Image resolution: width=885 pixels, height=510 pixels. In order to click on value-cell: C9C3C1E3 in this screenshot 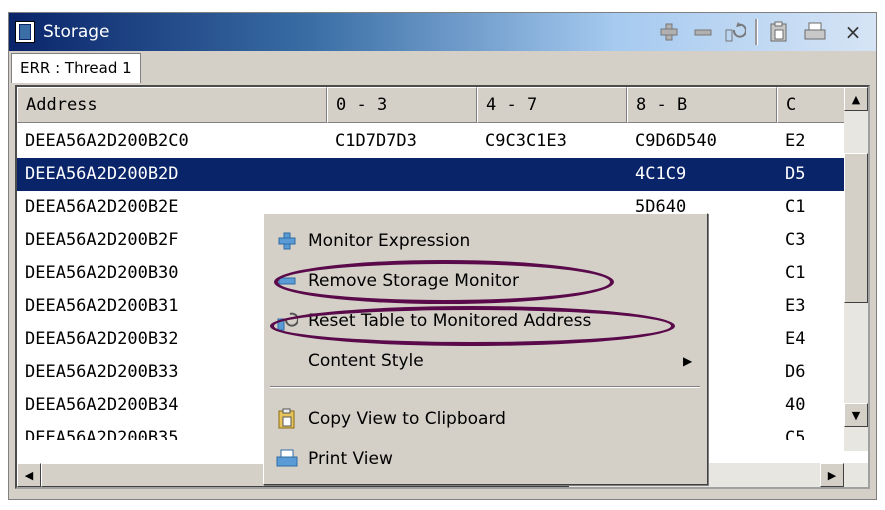, I will do `click(526, 141)`.